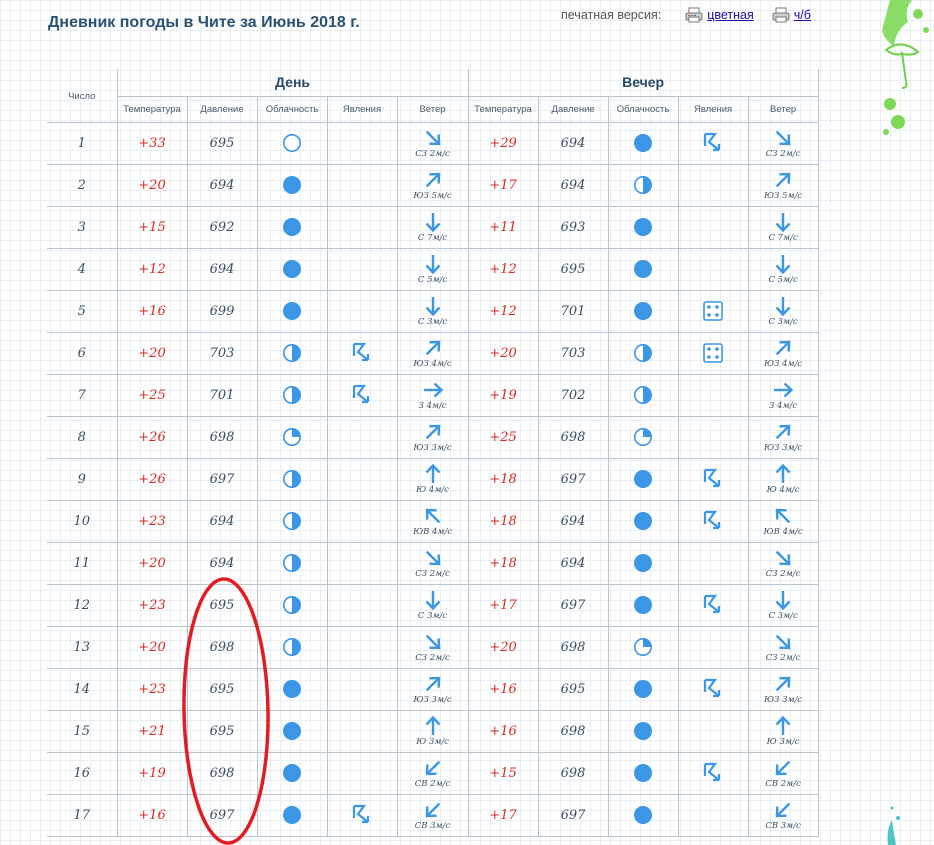  I want to click on day-number: 1, so click(82, 143).